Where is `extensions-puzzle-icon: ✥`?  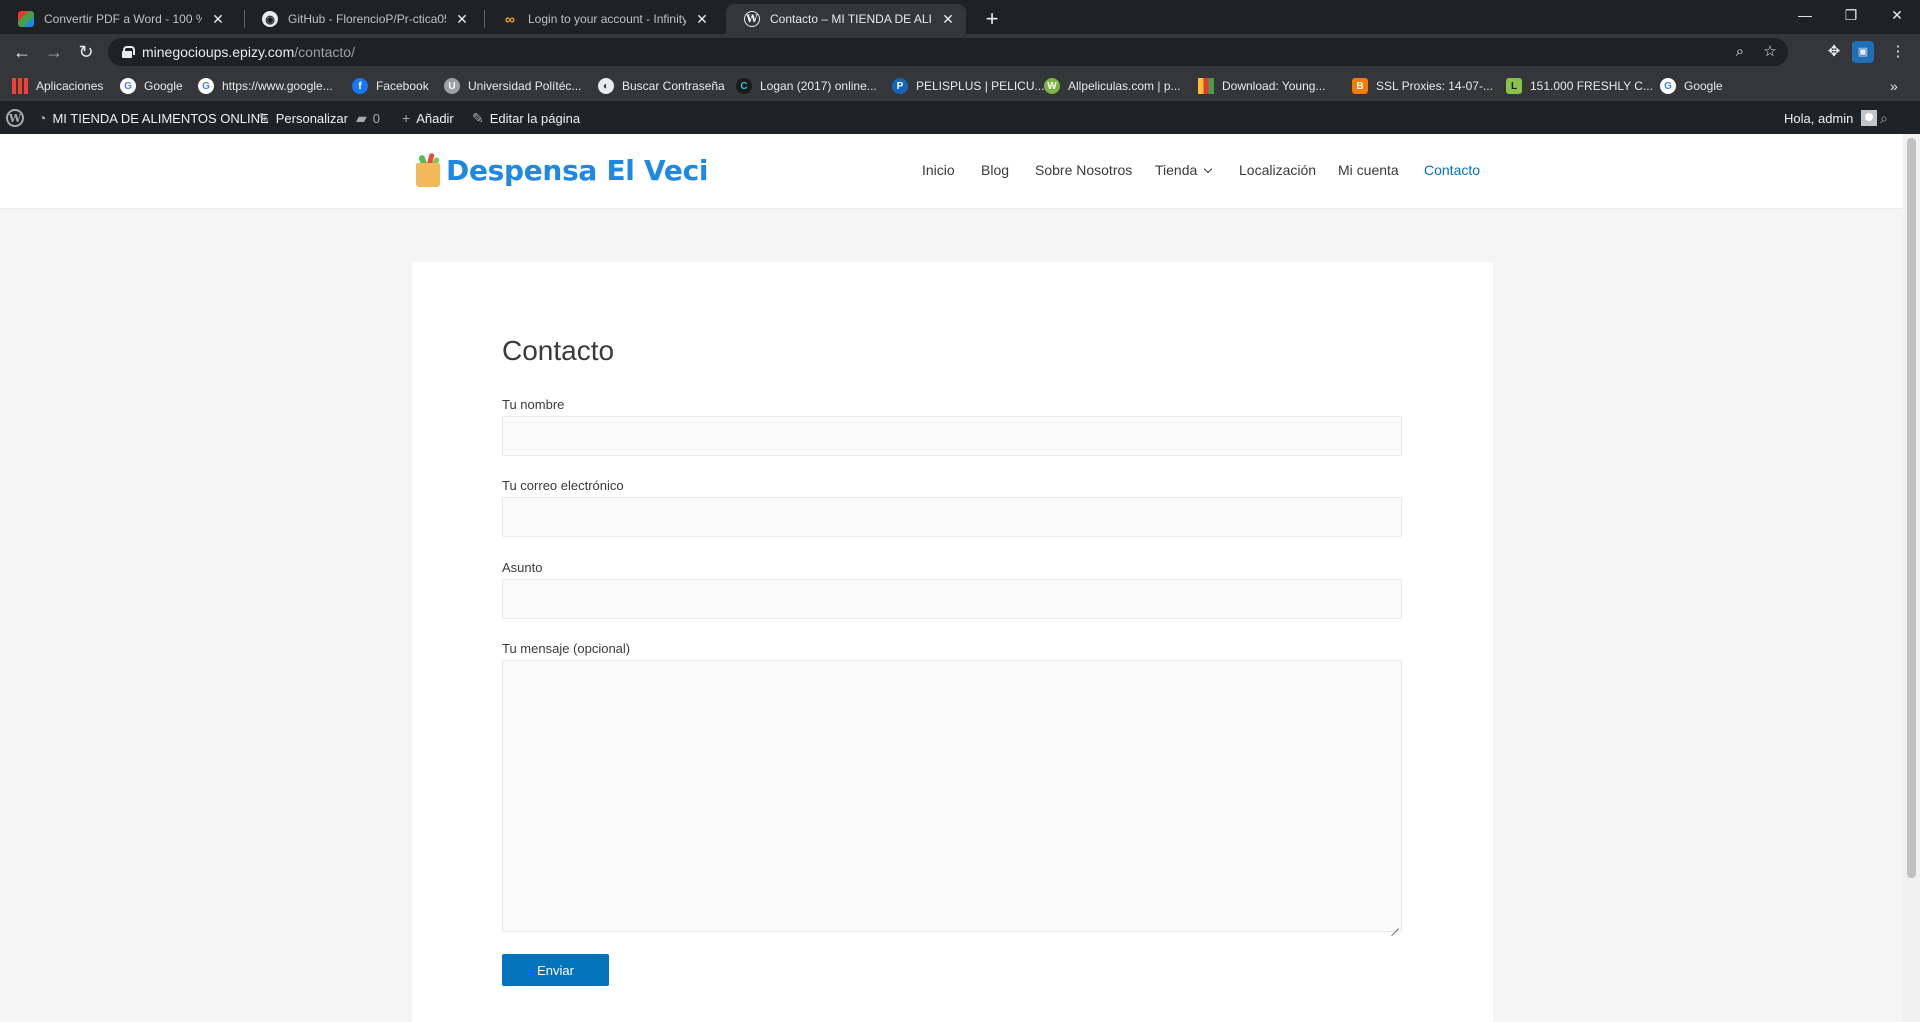 extensions-puzzle-icon: ✥ is located at coordinates (1834, 52).